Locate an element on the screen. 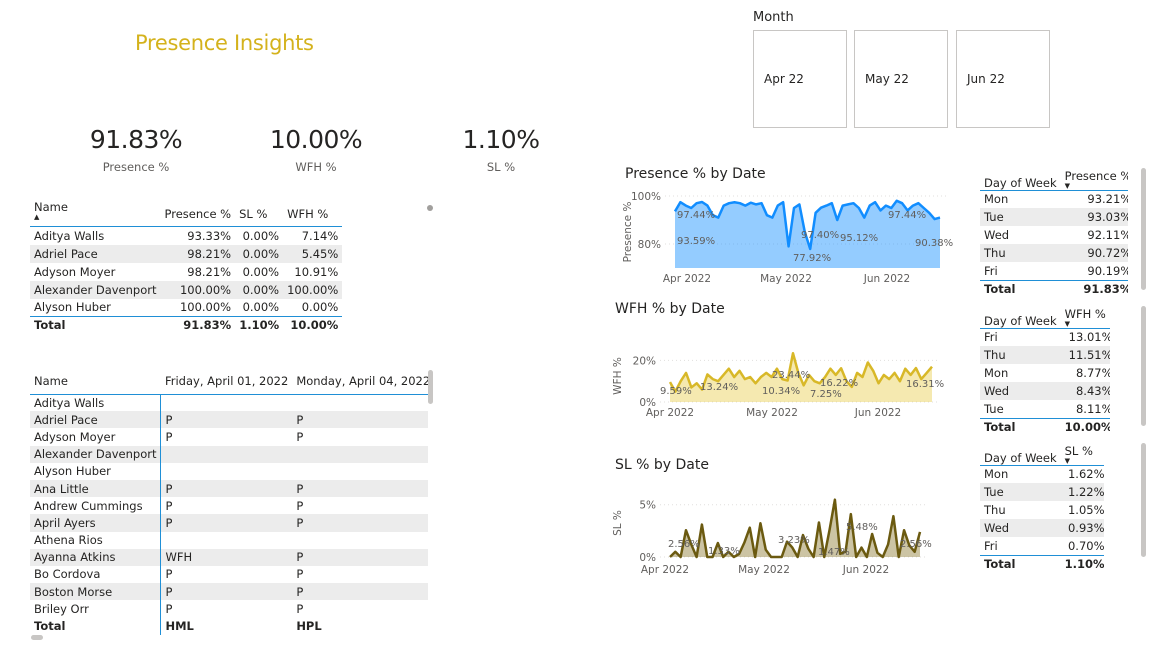  column-header-wfh: WFH % is located at coordinates (312, 213).